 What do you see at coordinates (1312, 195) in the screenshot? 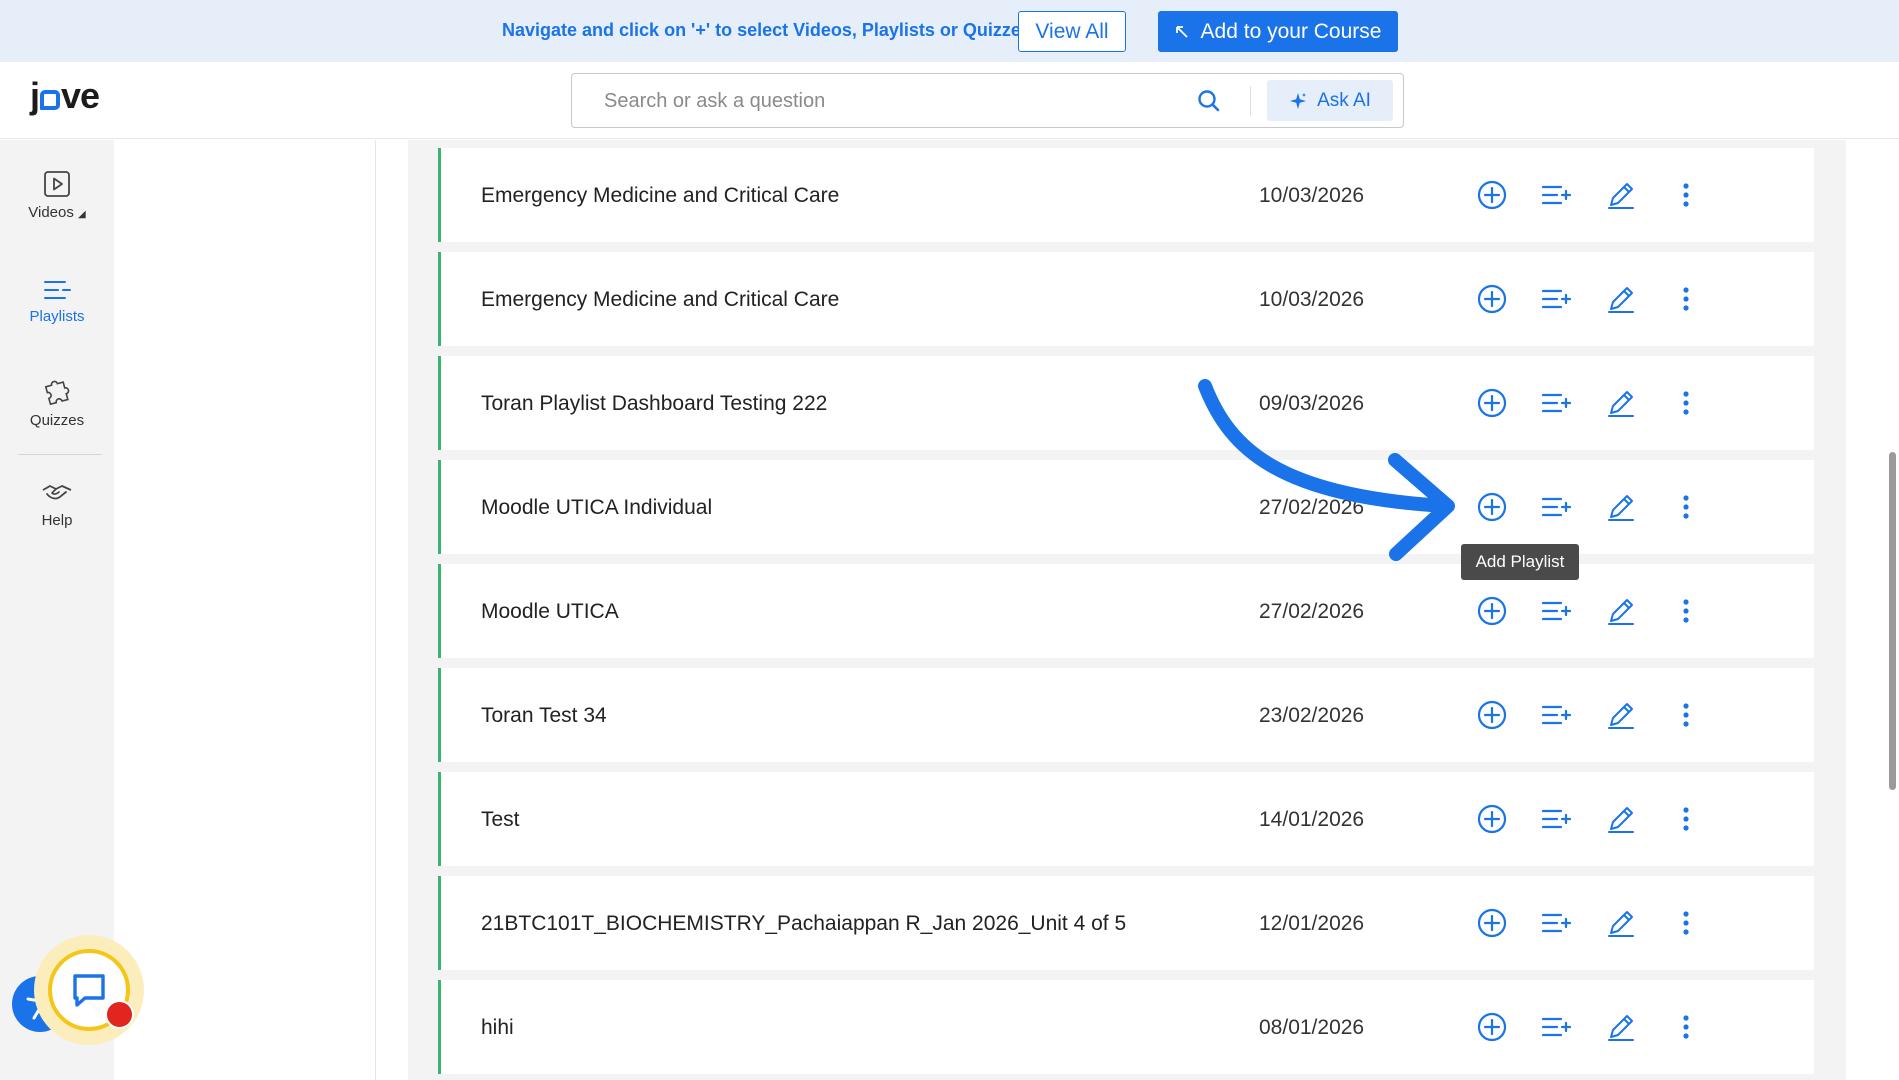
I see `playlist-date: 10/03/2026` at bounding box center [1312, 195].